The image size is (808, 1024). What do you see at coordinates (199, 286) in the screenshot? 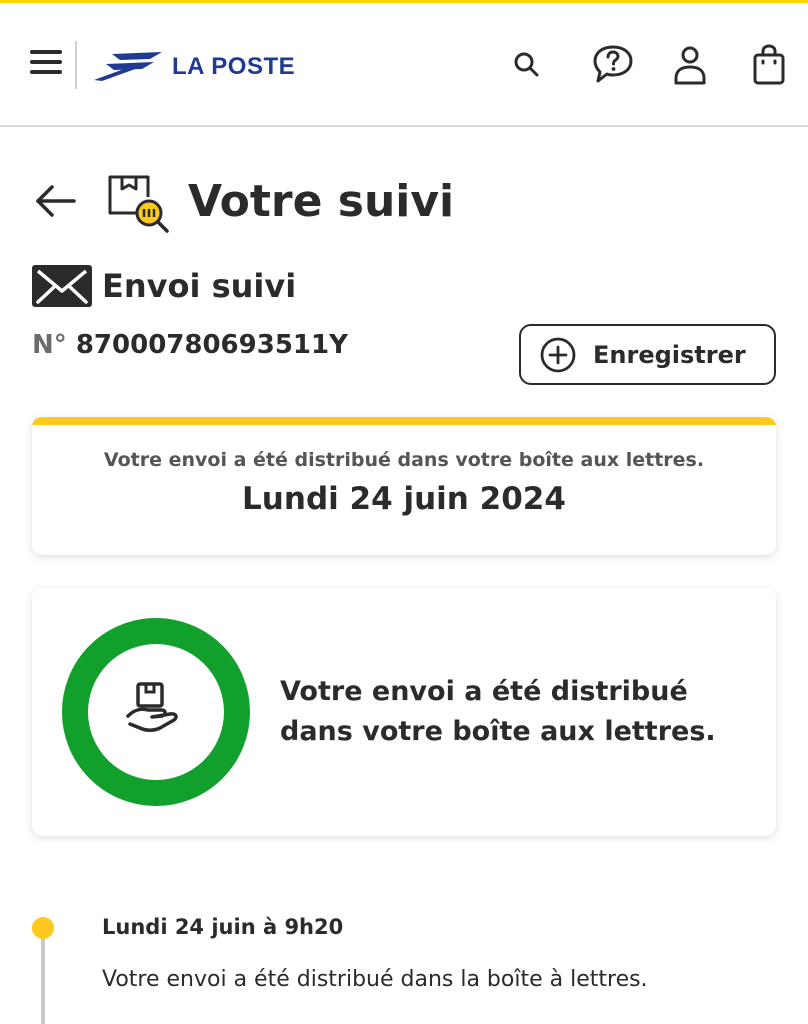
I see `shipment-type-label: Envoi suivi` at bounding box center [199, 286].